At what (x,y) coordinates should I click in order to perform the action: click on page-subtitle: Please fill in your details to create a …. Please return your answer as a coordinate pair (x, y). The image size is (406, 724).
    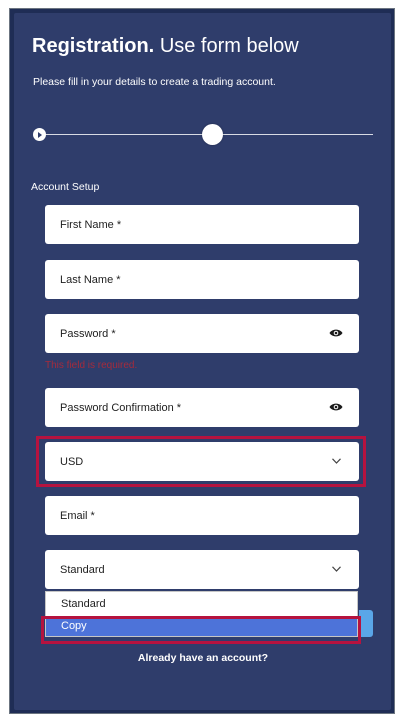
    Looking at the image, I should click on (154, 82).